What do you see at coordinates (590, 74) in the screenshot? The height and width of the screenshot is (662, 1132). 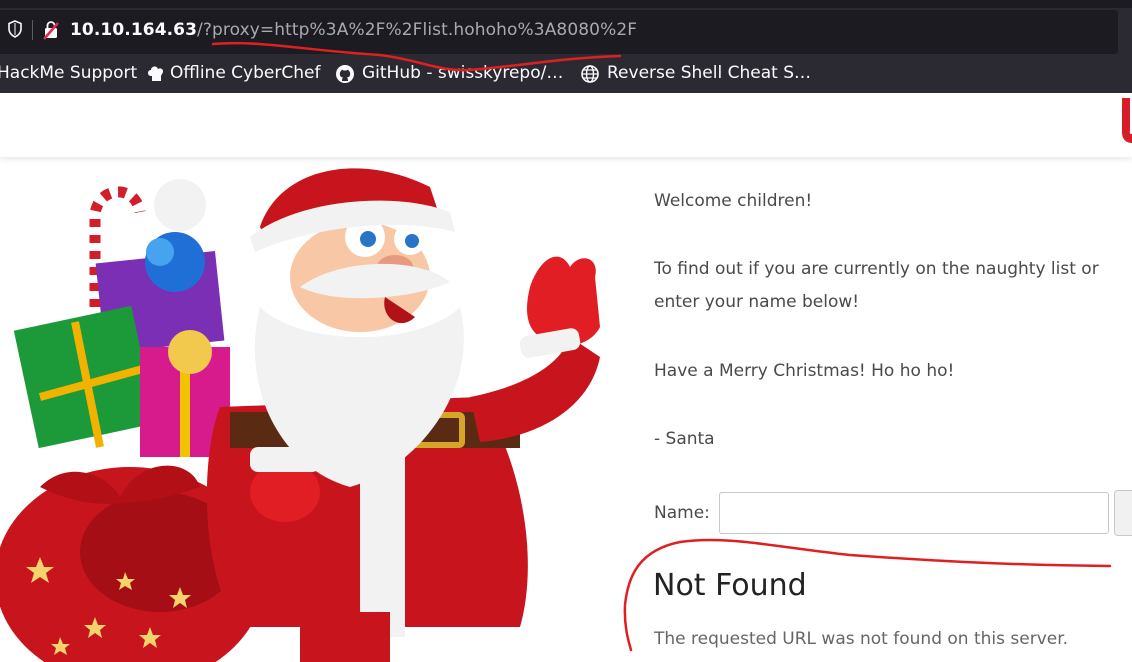 I see `globe-icon` at bounding box center [590, 74].